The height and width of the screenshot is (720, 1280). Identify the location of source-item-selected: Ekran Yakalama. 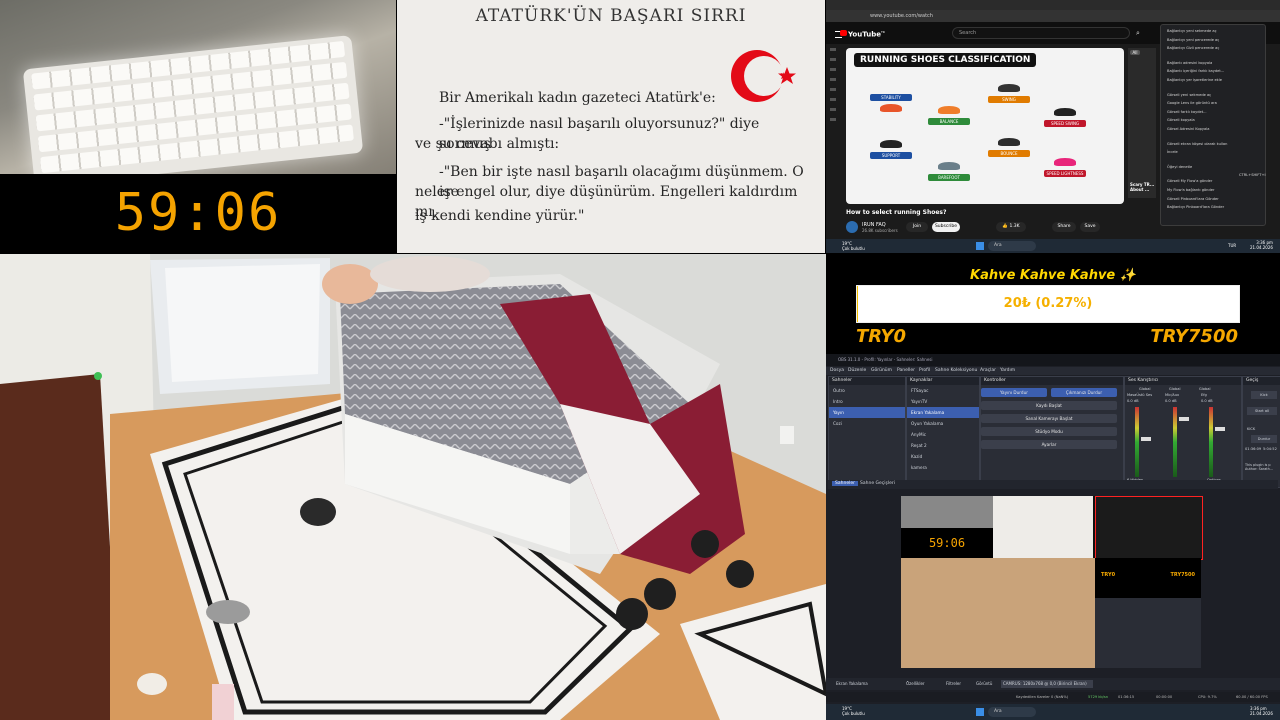
(943, 412).